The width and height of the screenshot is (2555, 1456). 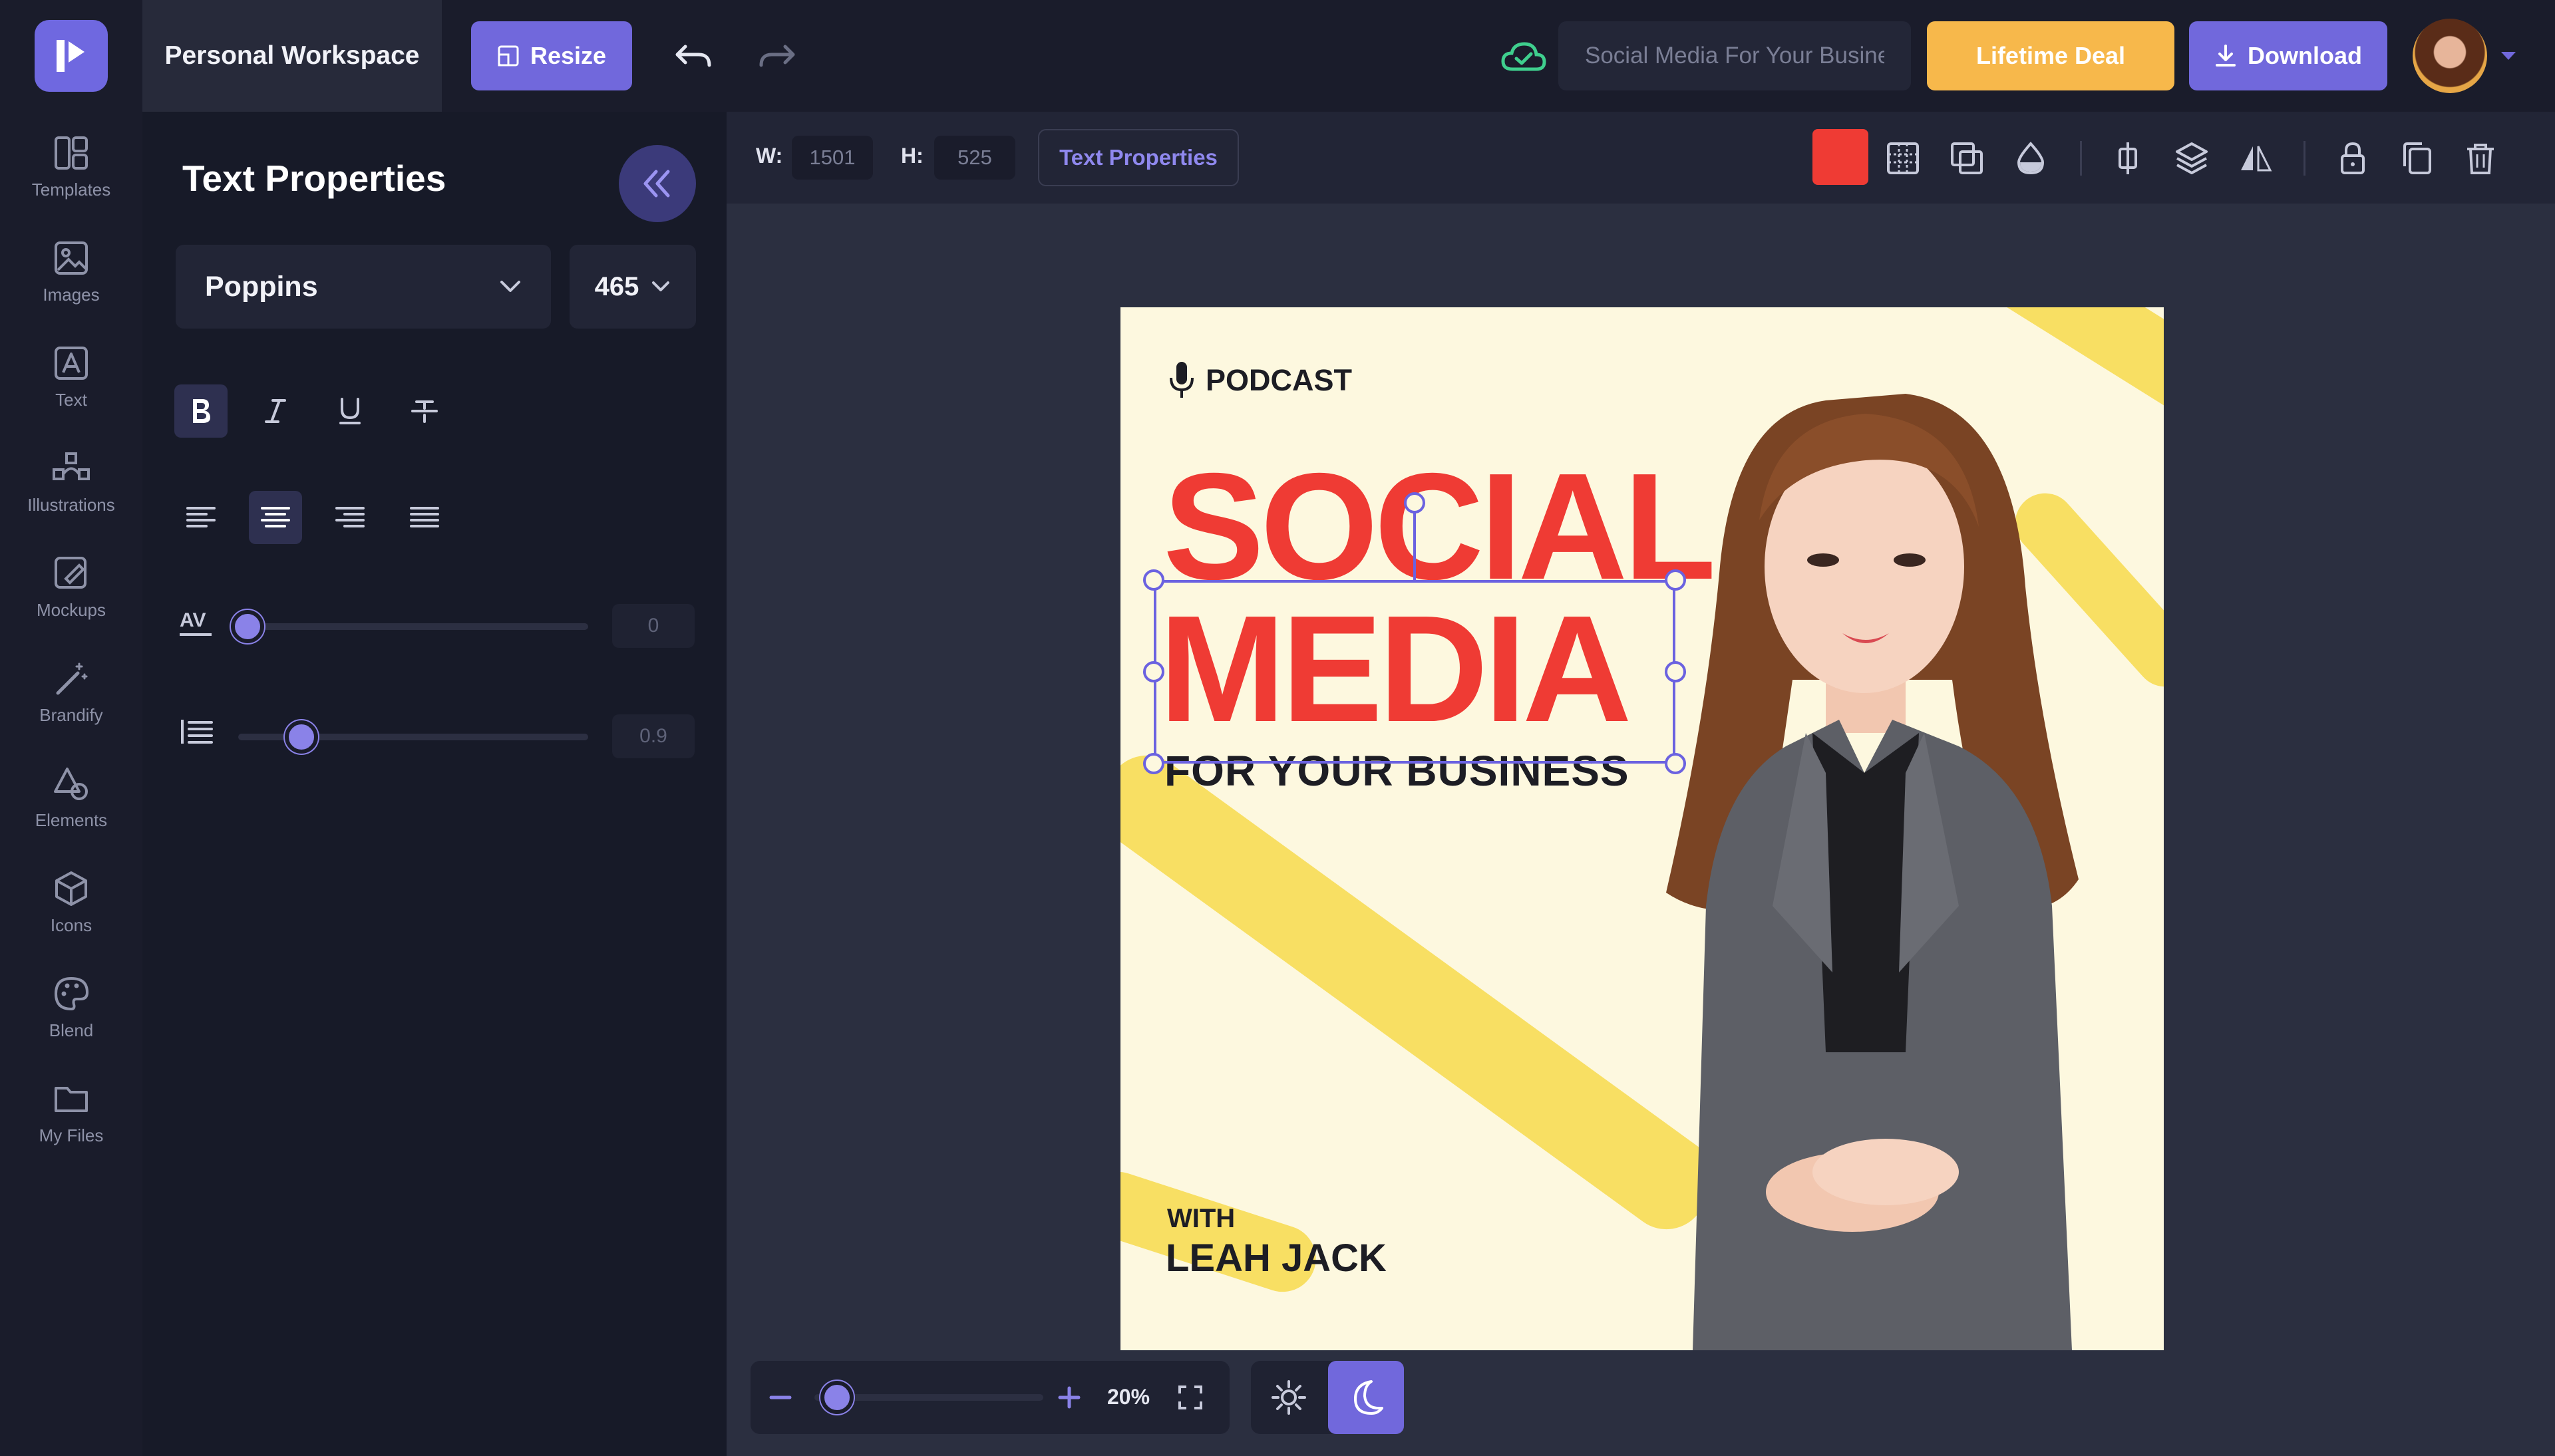 I want to click on sidebar-item-images: Images, so click(x=71, y=272).